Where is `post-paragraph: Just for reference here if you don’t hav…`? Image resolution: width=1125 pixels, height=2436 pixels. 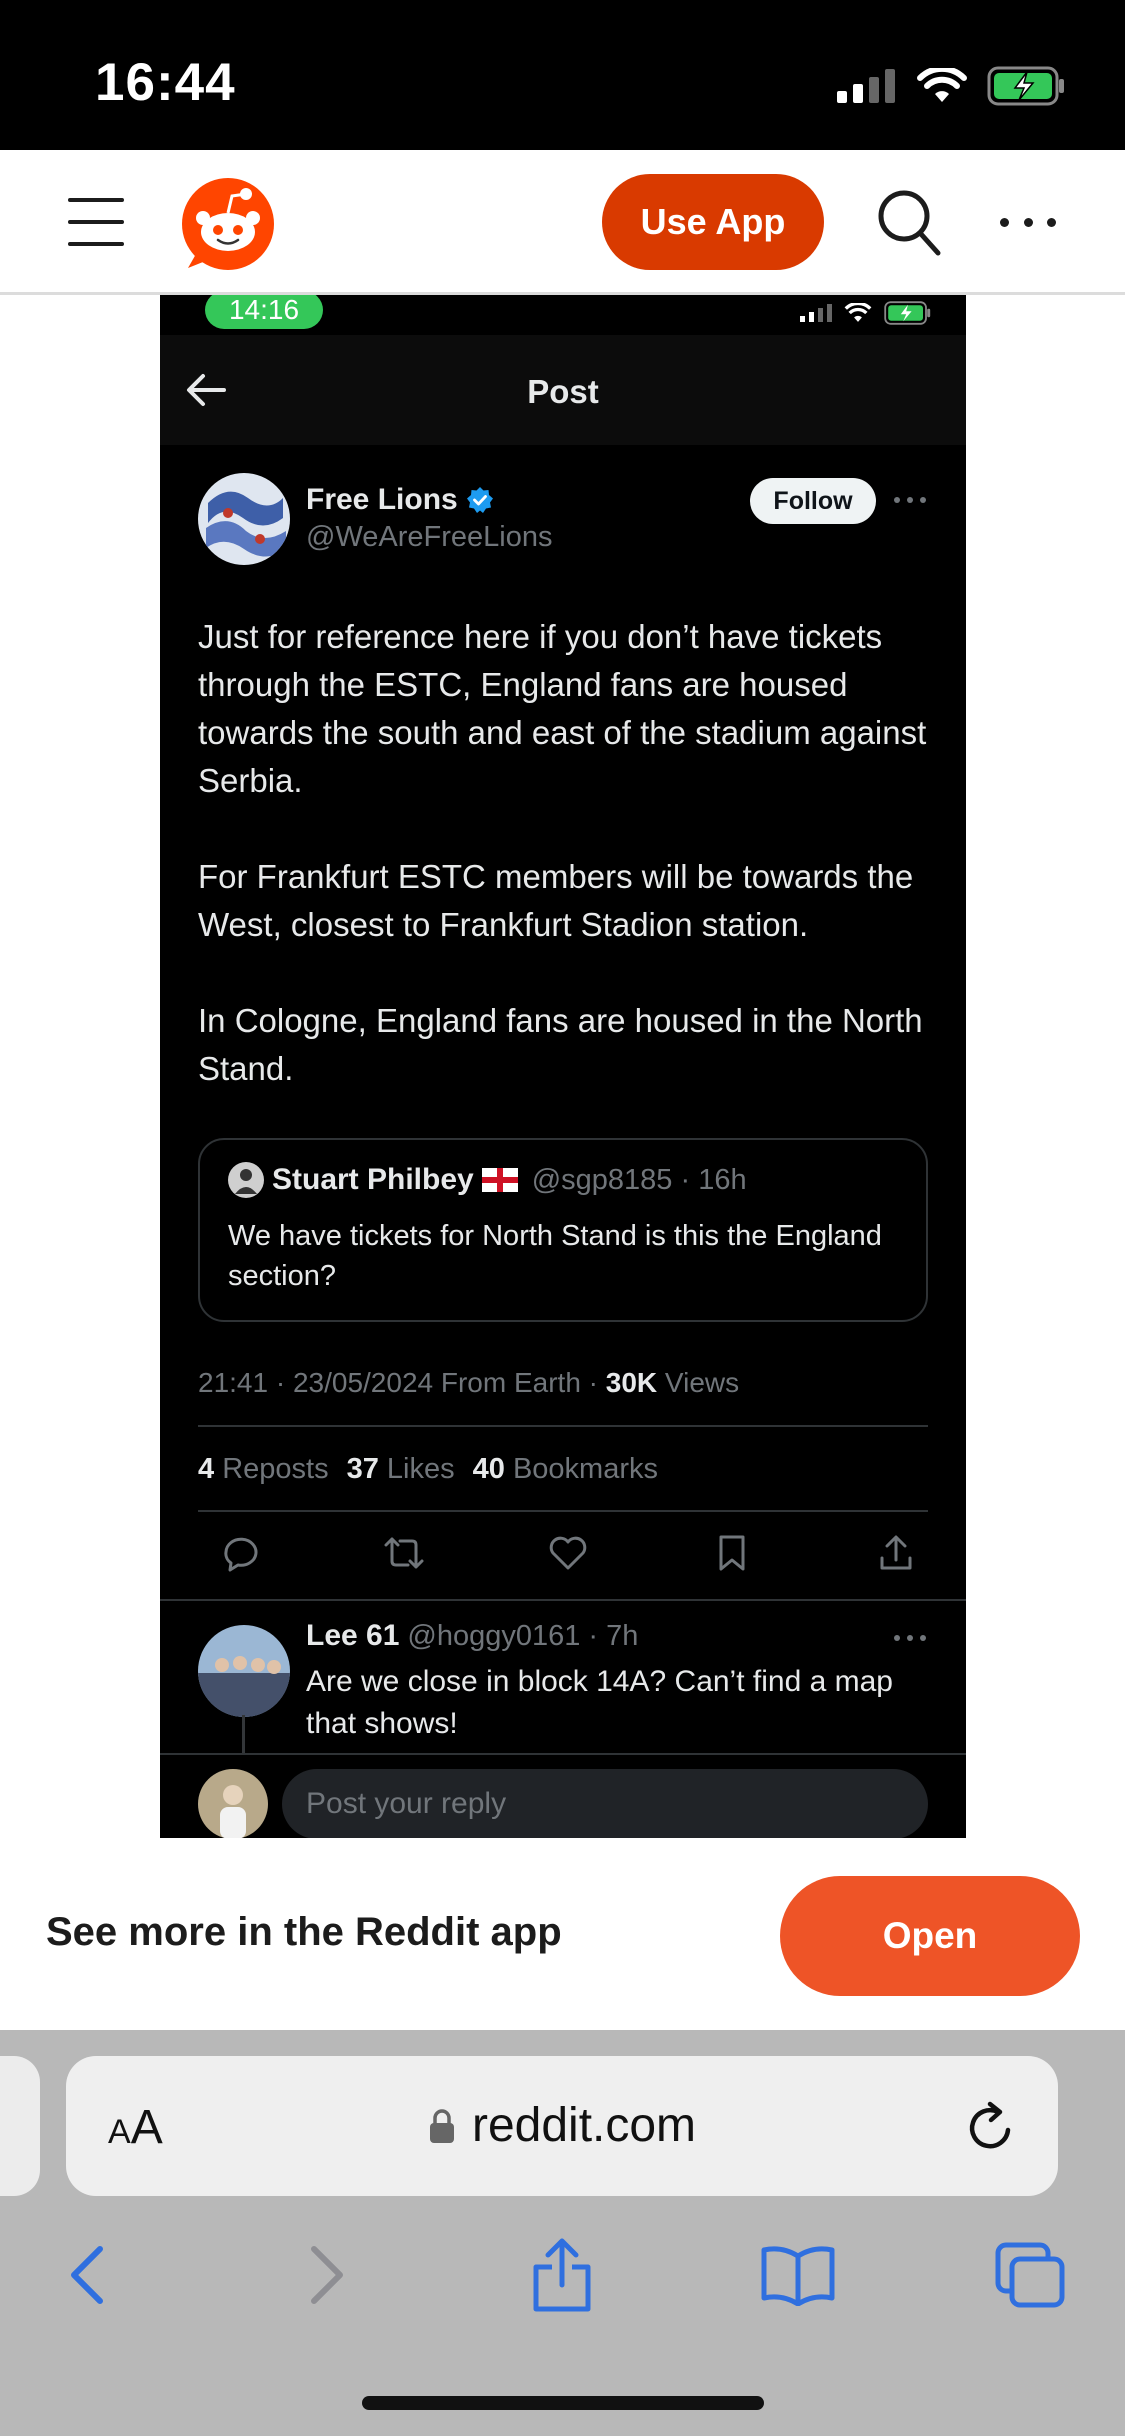
post-paragraph: Just for reference here if you don’t hav… is located at coordinates (562, 708).